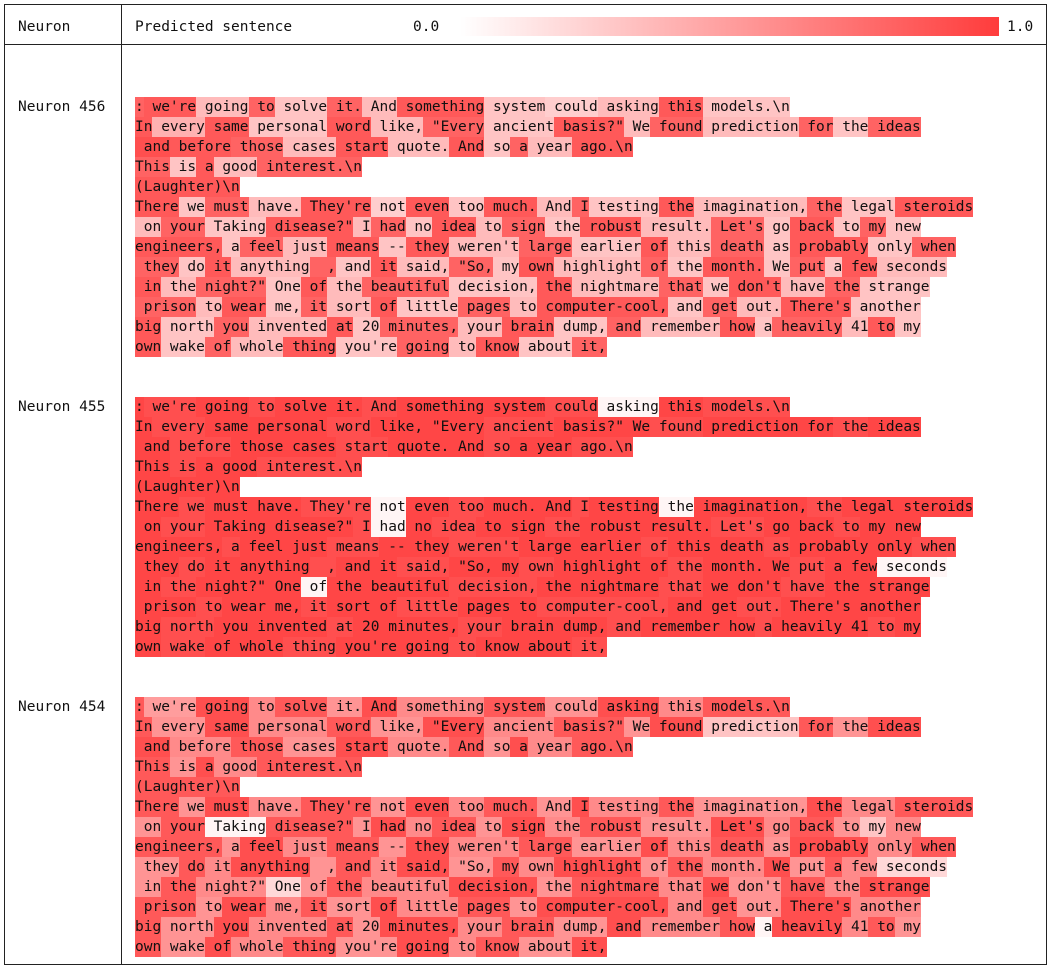  I want to click on token: in, so click(148, 887).